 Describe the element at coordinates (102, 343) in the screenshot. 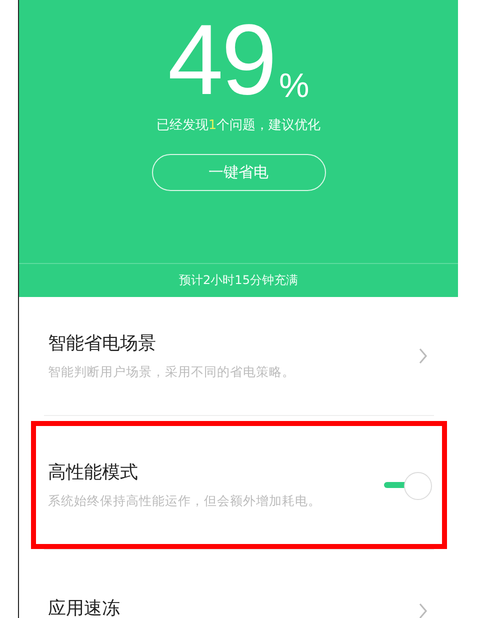

I see `setting-title: 智能省电场景` at that location.